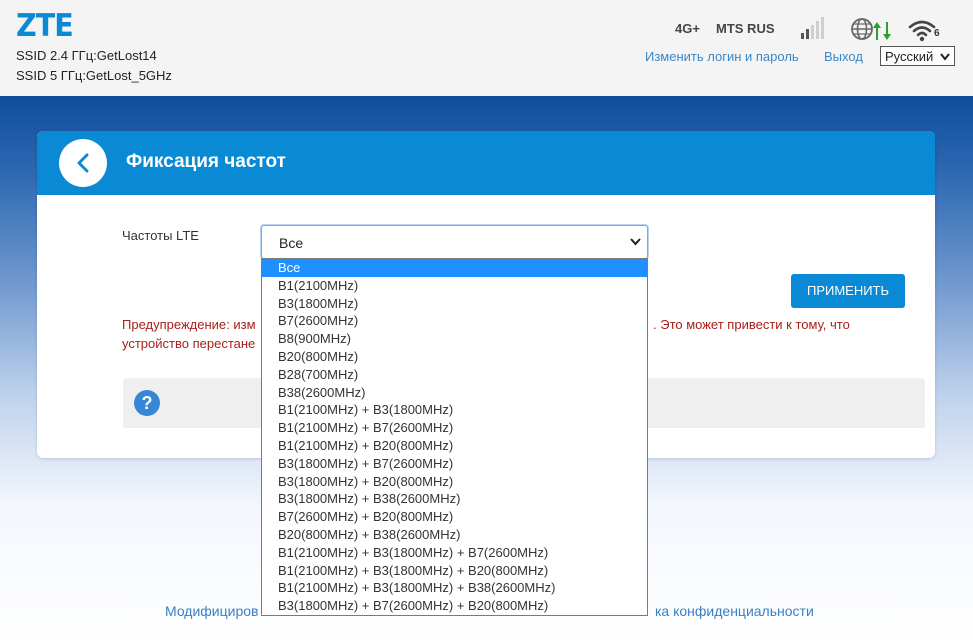 The image size is (973, 642). What do you see at coordinates (734, 611) in the screenshot?
I see `footer-link-privacy: ка конфиденциальности` at bounding box center [734, 611].